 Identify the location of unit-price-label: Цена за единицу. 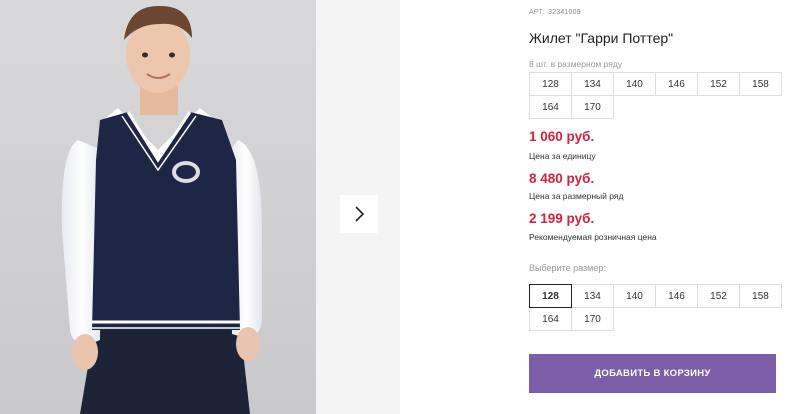
(562, 156).